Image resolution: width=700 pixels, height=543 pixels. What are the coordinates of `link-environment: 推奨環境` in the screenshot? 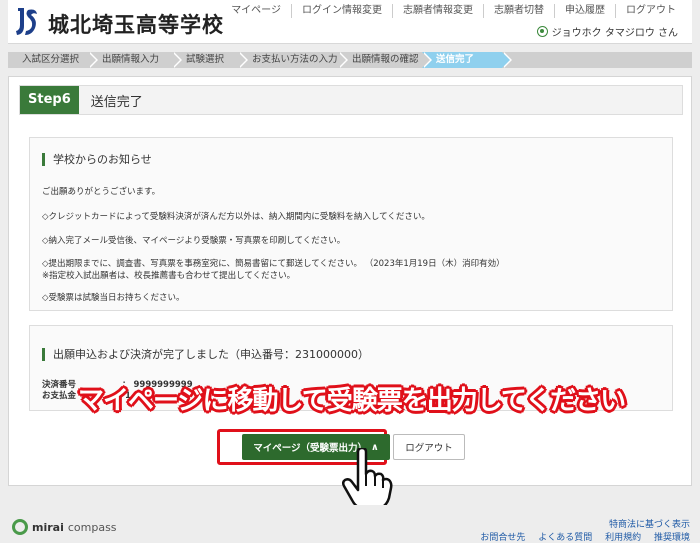 It's located at (672, 538).